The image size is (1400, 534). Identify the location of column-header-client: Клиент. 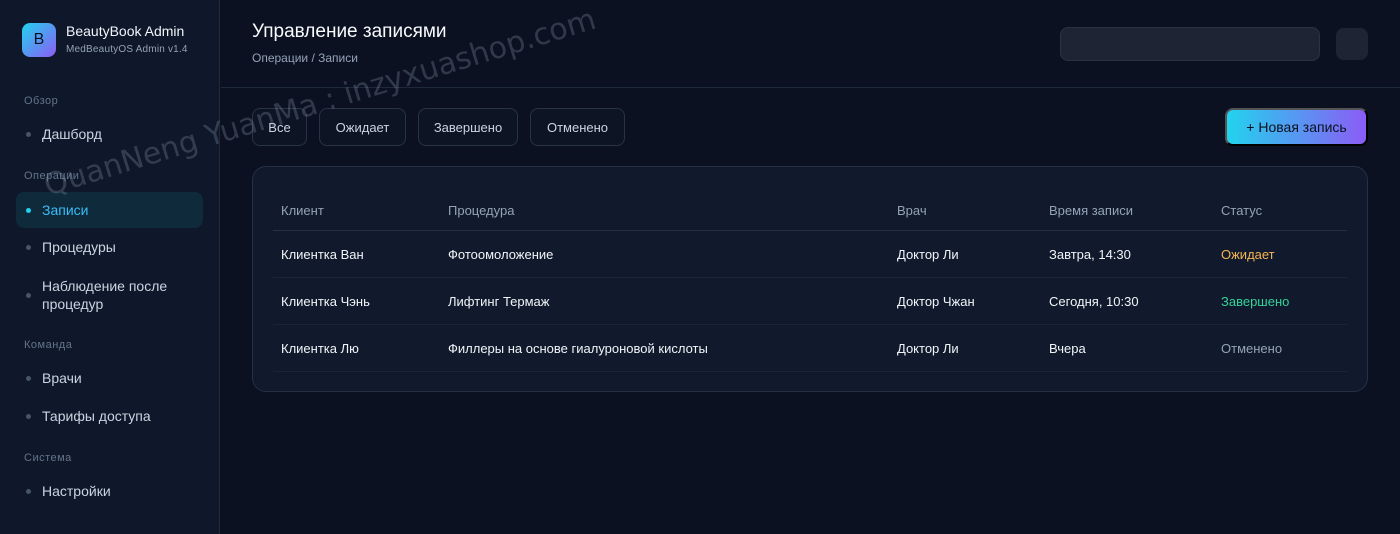
(302, 210).